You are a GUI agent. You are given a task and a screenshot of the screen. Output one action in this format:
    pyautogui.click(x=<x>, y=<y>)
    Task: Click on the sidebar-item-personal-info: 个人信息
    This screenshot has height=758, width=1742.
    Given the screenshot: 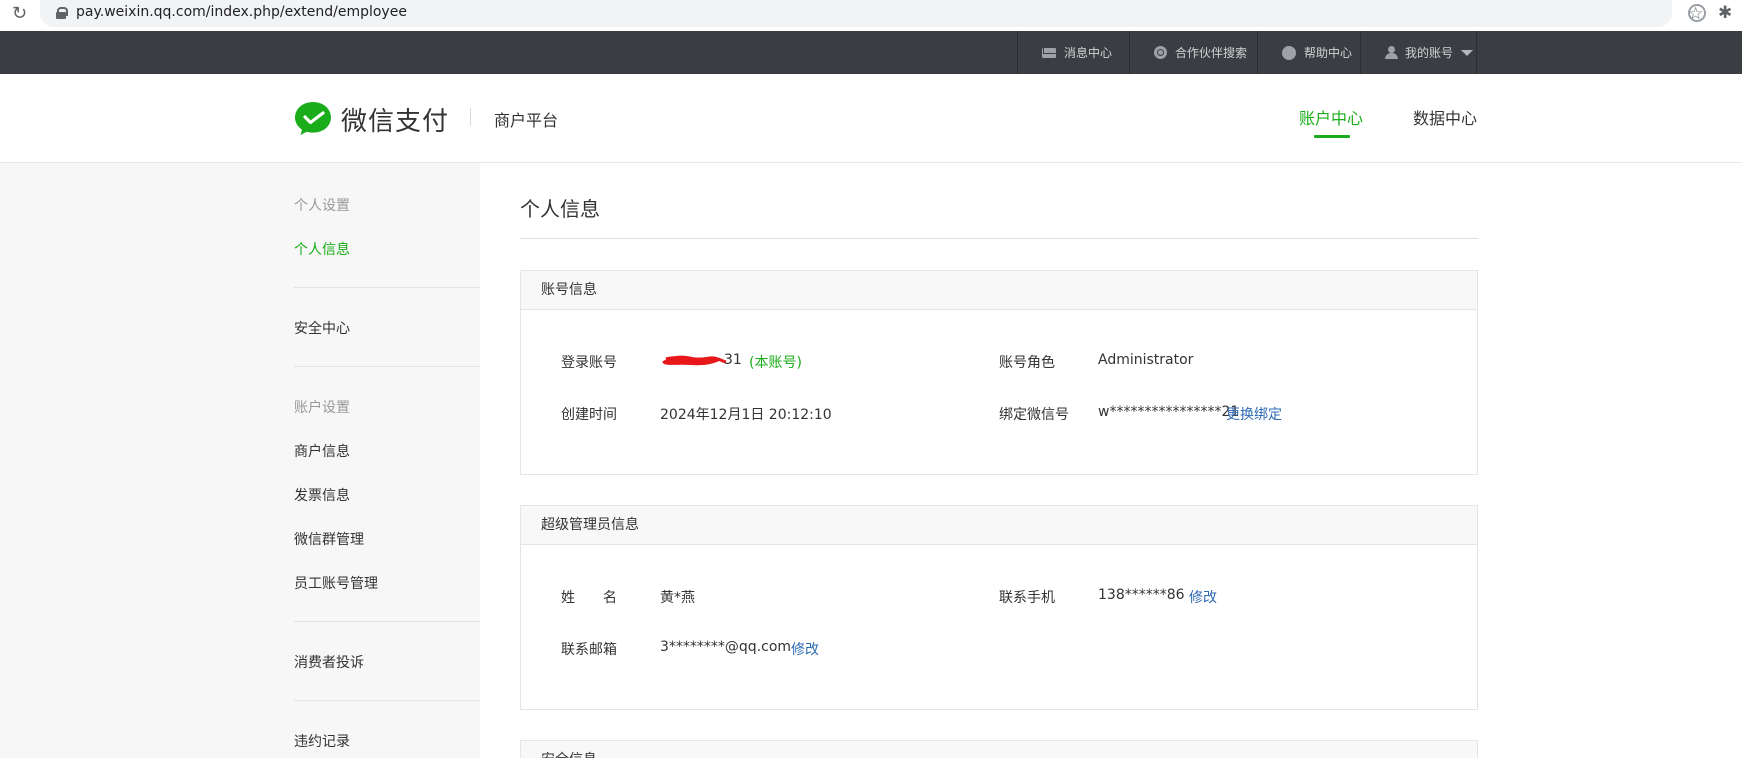 What is the action you would take?
    pyautogui.click(x=322, y=249)
    